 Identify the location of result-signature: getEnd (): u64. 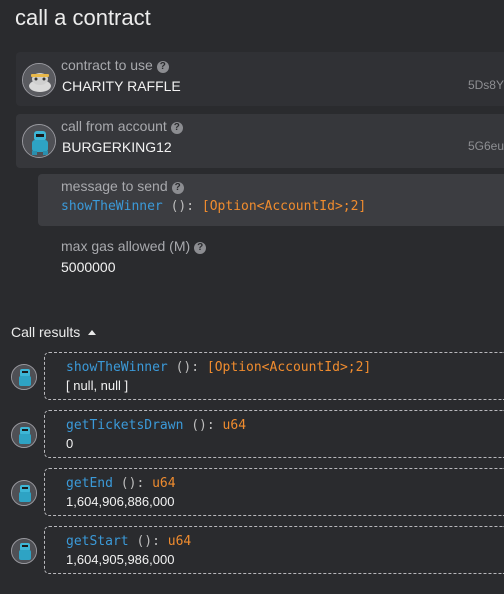
(121, 483).